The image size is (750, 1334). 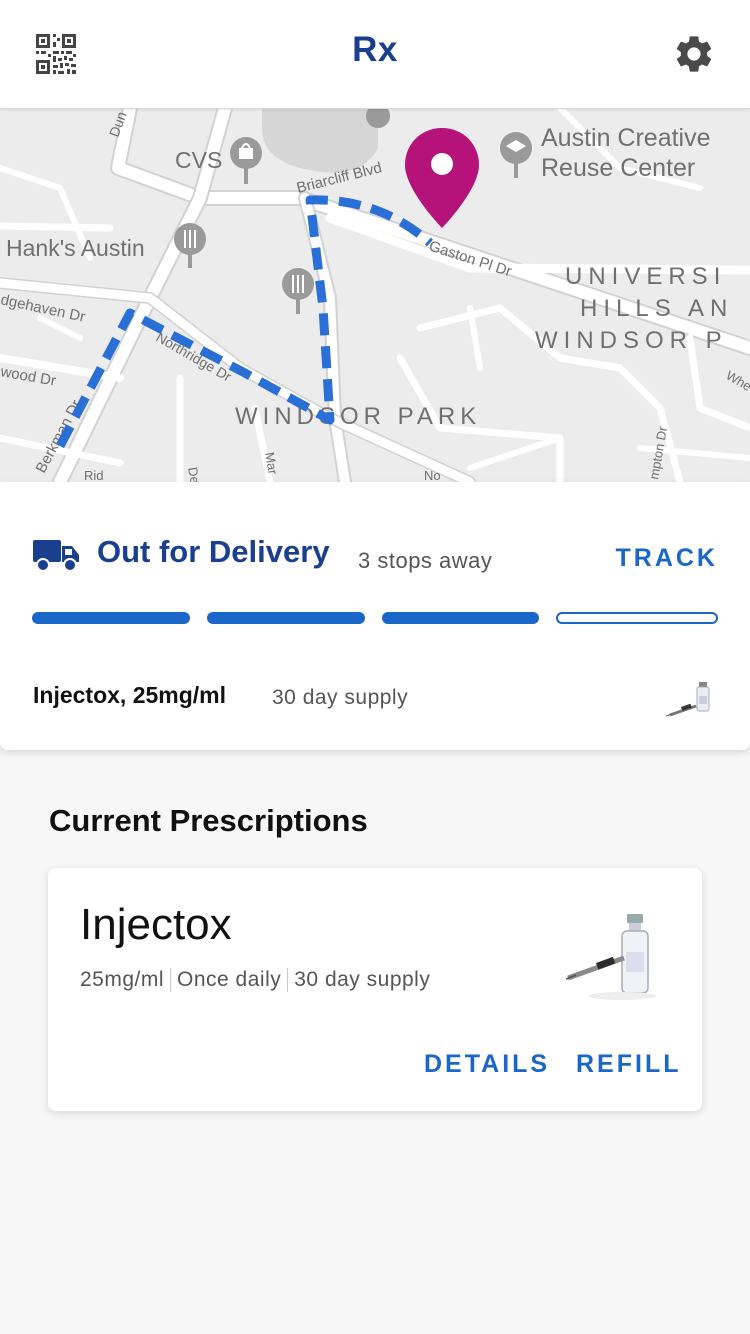 I want to click on app-title: Rx, so click(x=375, y=49).